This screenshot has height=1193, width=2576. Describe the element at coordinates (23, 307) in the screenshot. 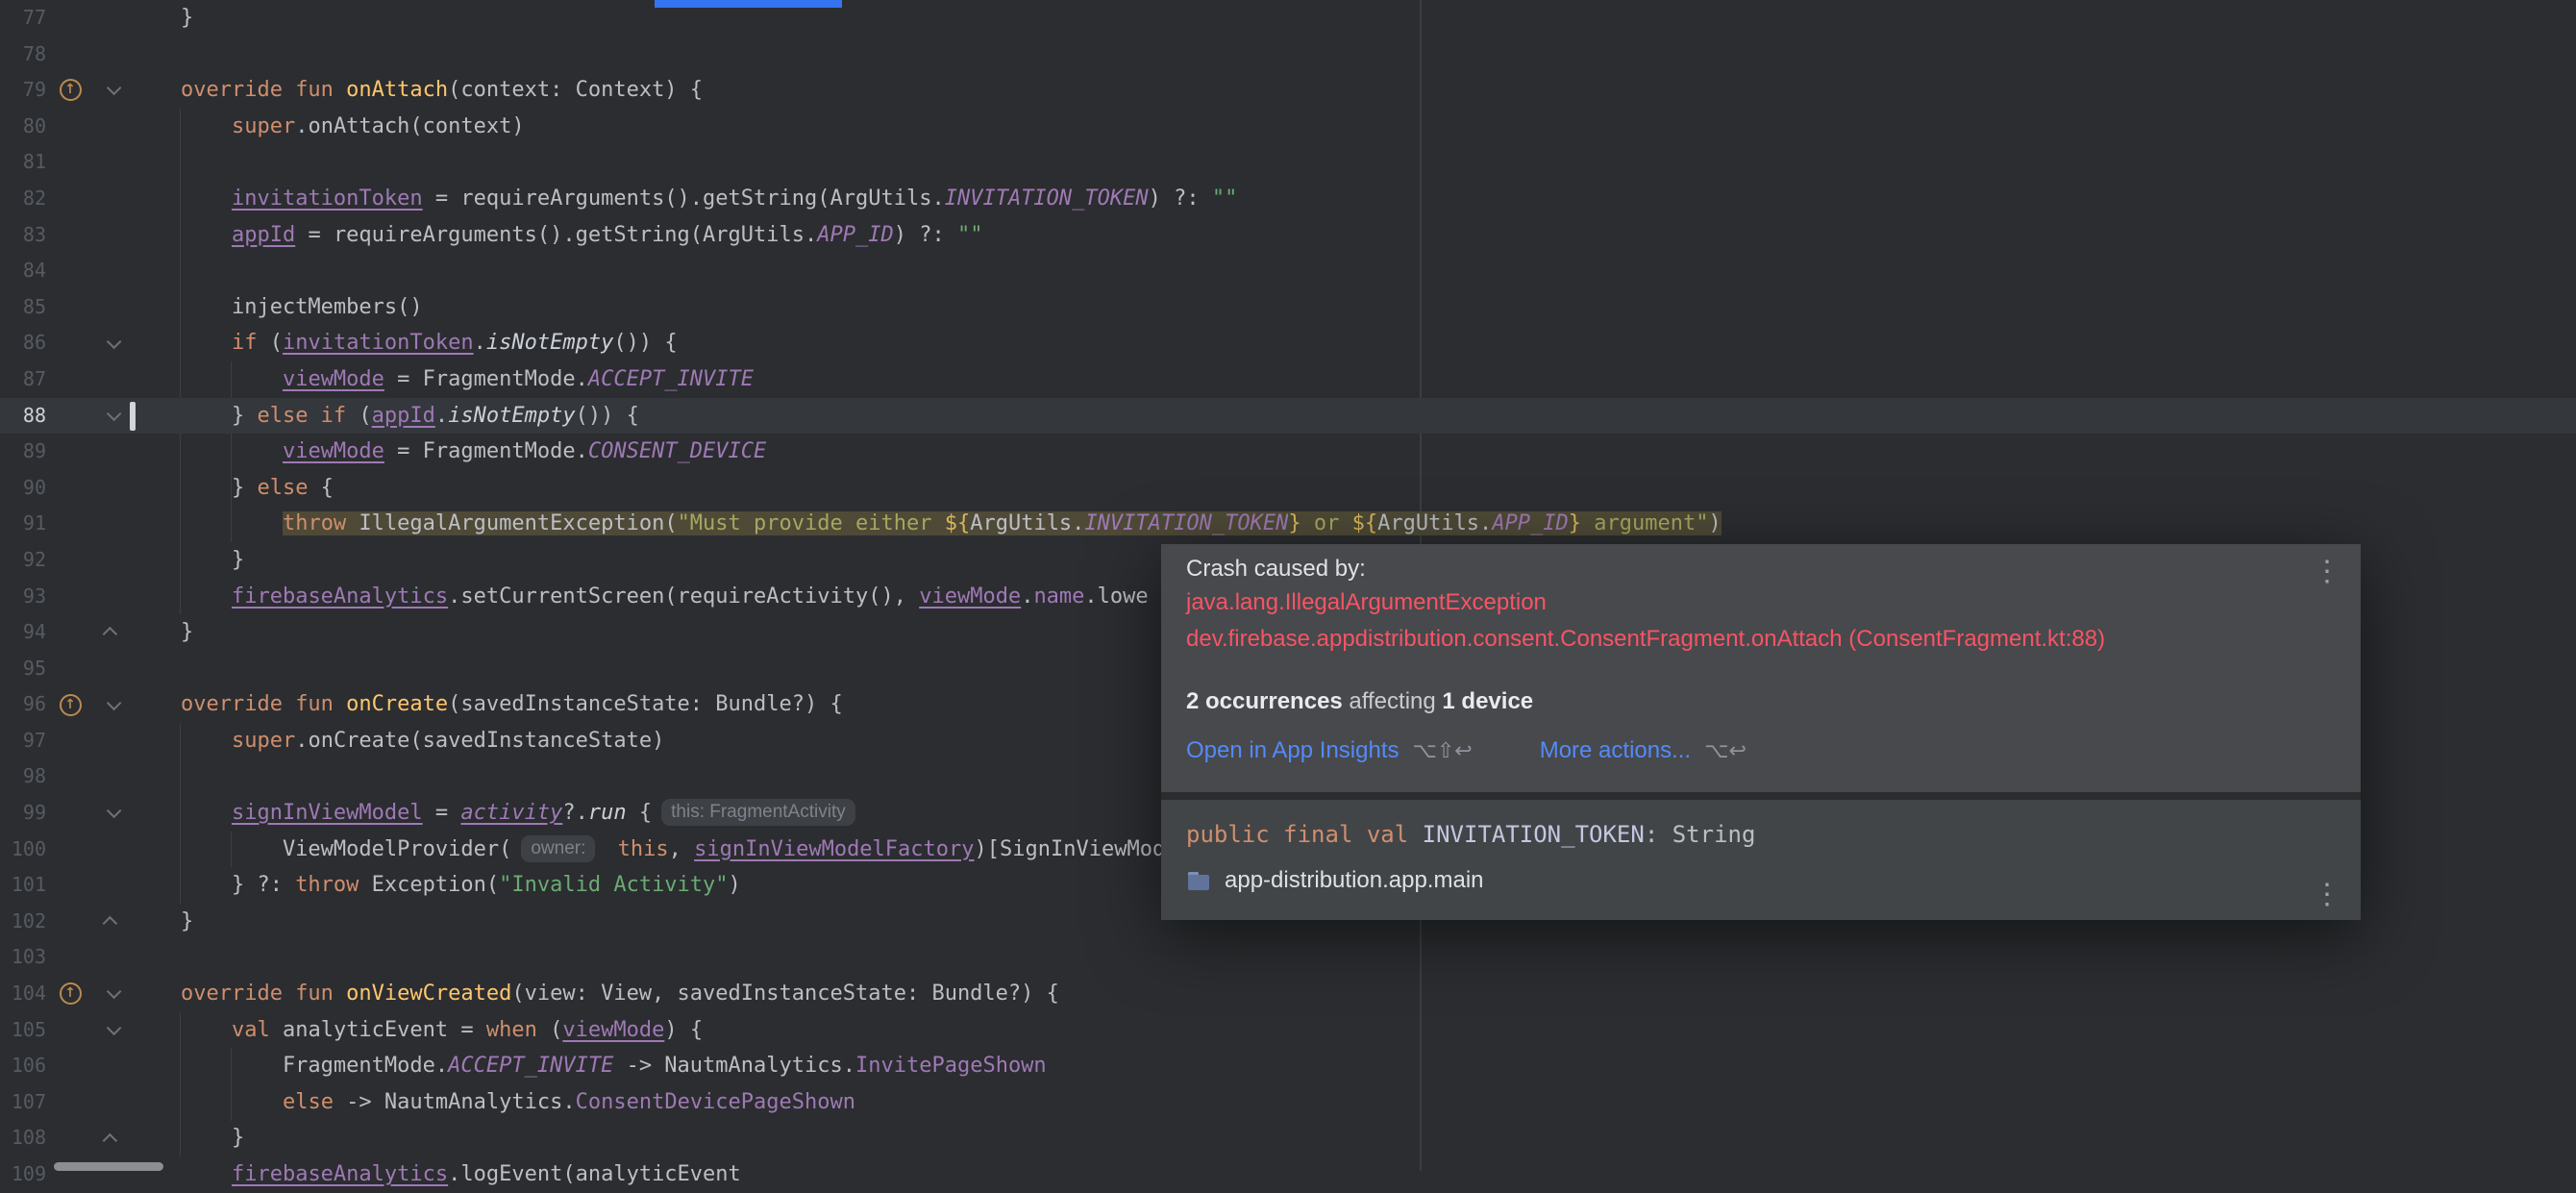

I see `line-number: 85` at that location.